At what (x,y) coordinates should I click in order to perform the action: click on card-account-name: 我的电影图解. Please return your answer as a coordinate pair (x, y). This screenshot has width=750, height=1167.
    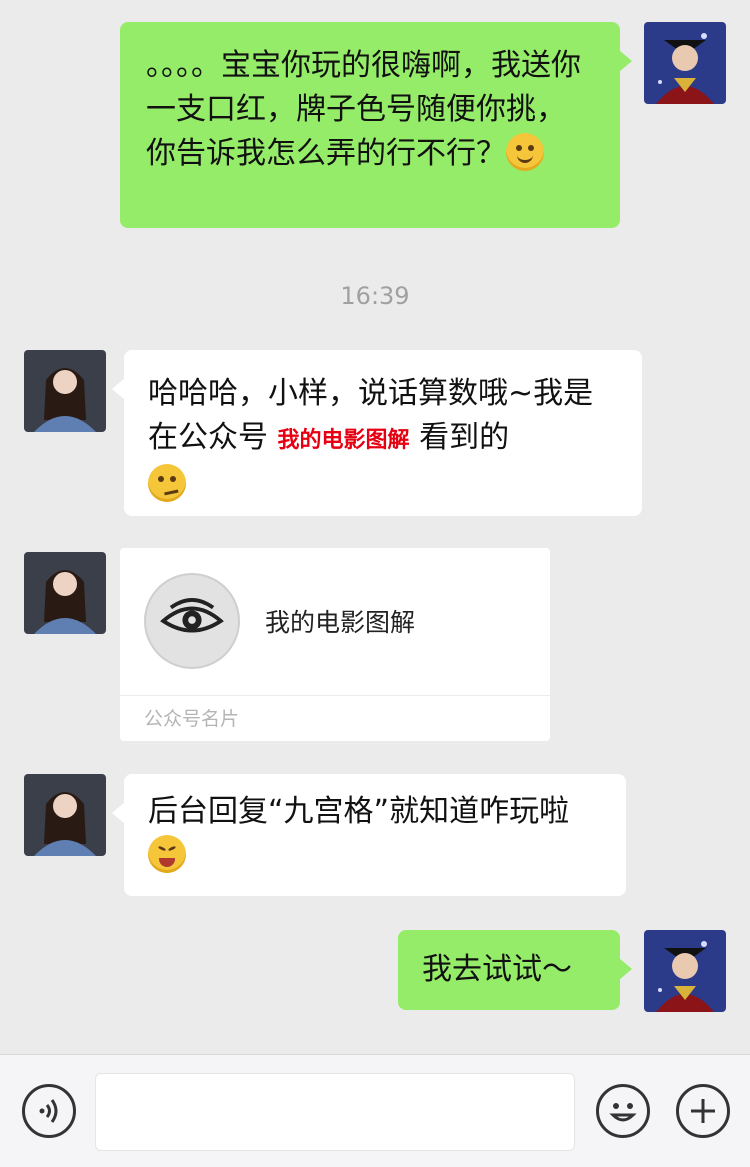
    Looking at the image, I should click on (340, 622).